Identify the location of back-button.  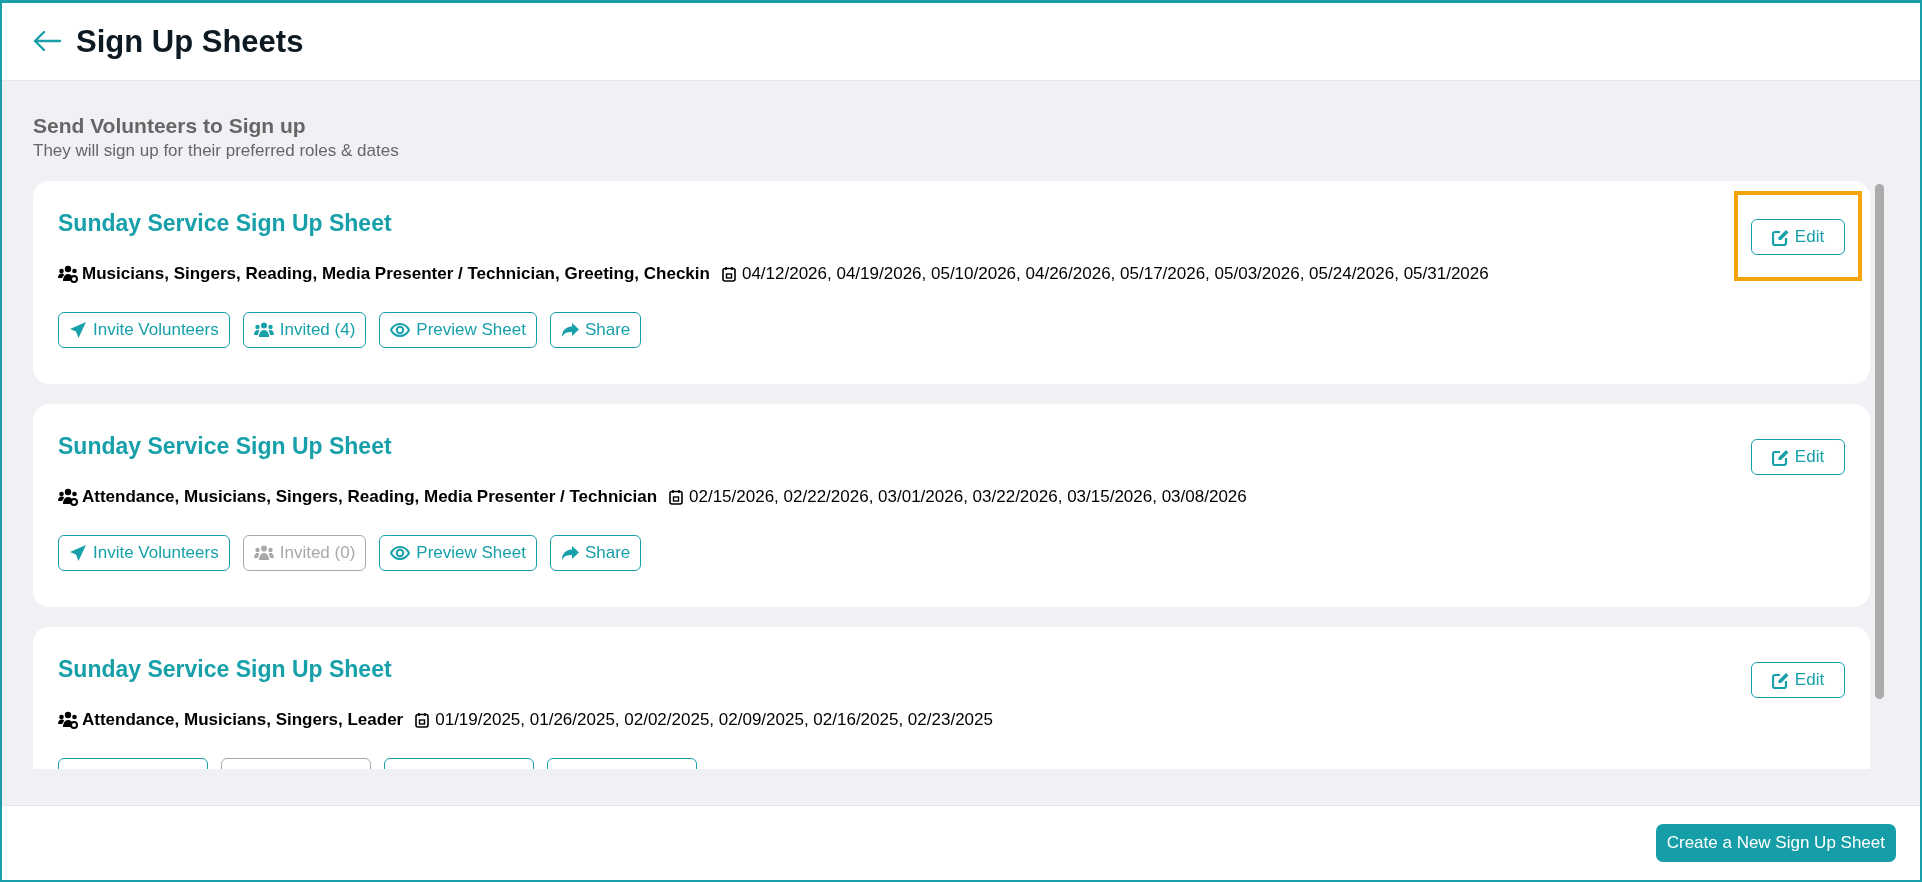
(47, 41).